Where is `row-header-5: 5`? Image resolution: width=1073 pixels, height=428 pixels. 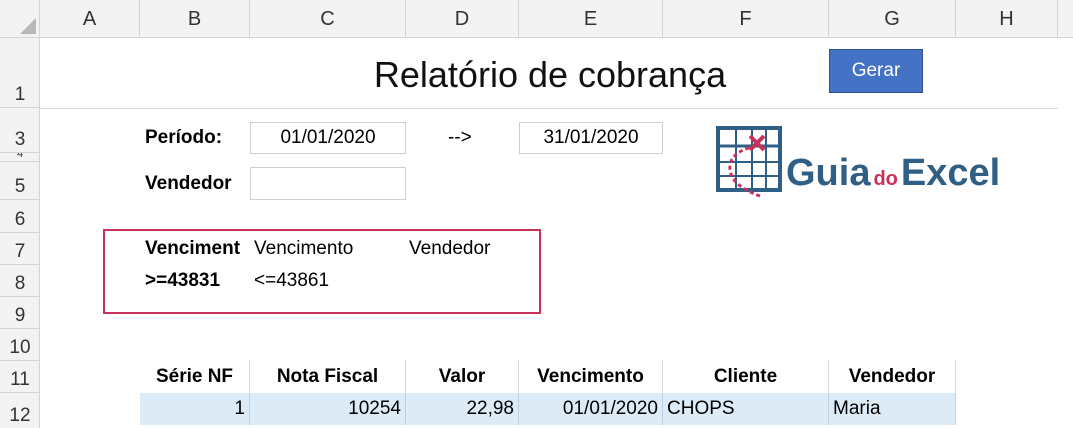
row-header-5: 5 is located at coordinates (20, 181).